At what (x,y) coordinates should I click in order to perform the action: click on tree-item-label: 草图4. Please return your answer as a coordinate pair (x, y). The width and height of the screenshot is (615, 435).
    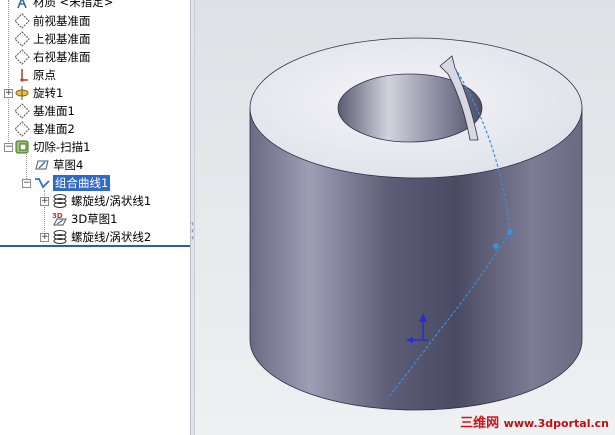
    Looking at the image, I should click on (68, 165).